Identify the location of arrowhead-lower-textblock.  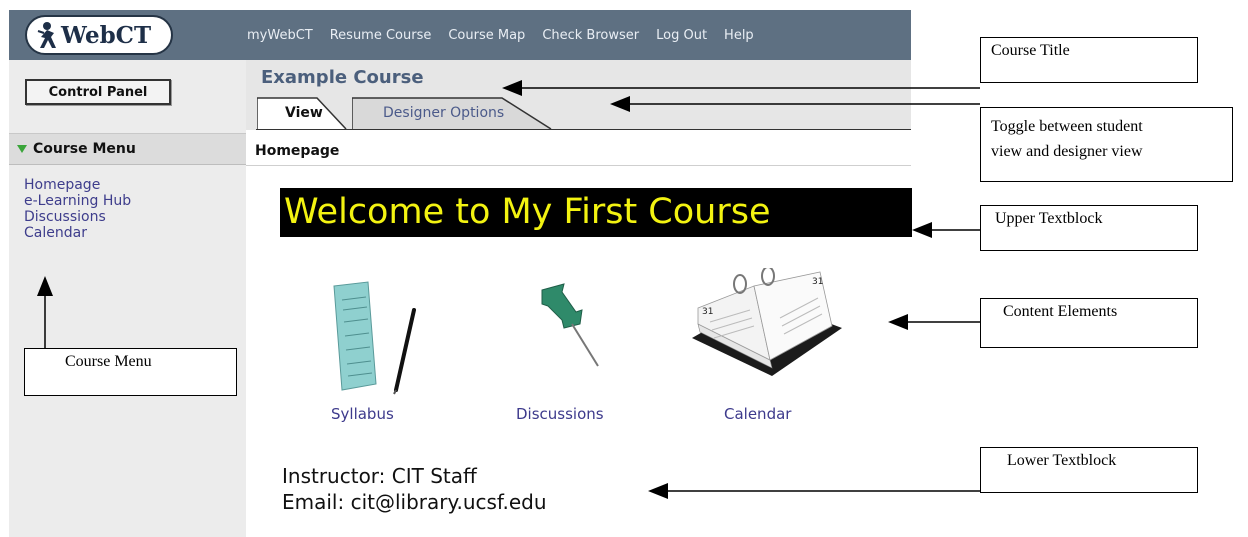
(658, 491).